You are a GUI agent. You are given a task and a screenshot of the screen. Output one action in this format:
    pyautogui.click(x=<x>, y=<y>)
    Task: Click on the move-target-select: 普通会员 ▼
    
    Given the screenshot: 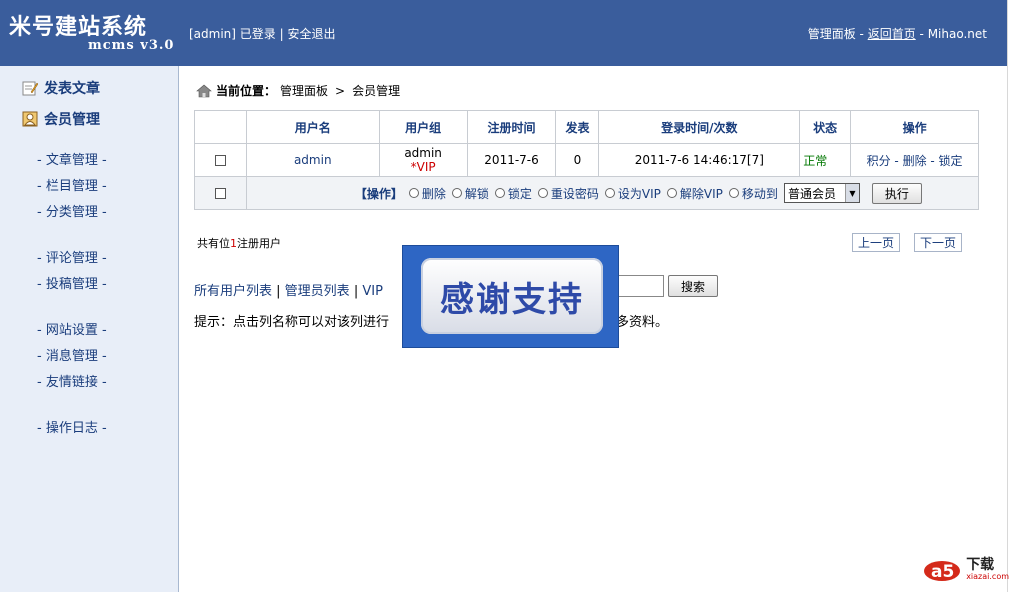 What is the action you would take?
    pyautogui.click(x=821, y=193)
    